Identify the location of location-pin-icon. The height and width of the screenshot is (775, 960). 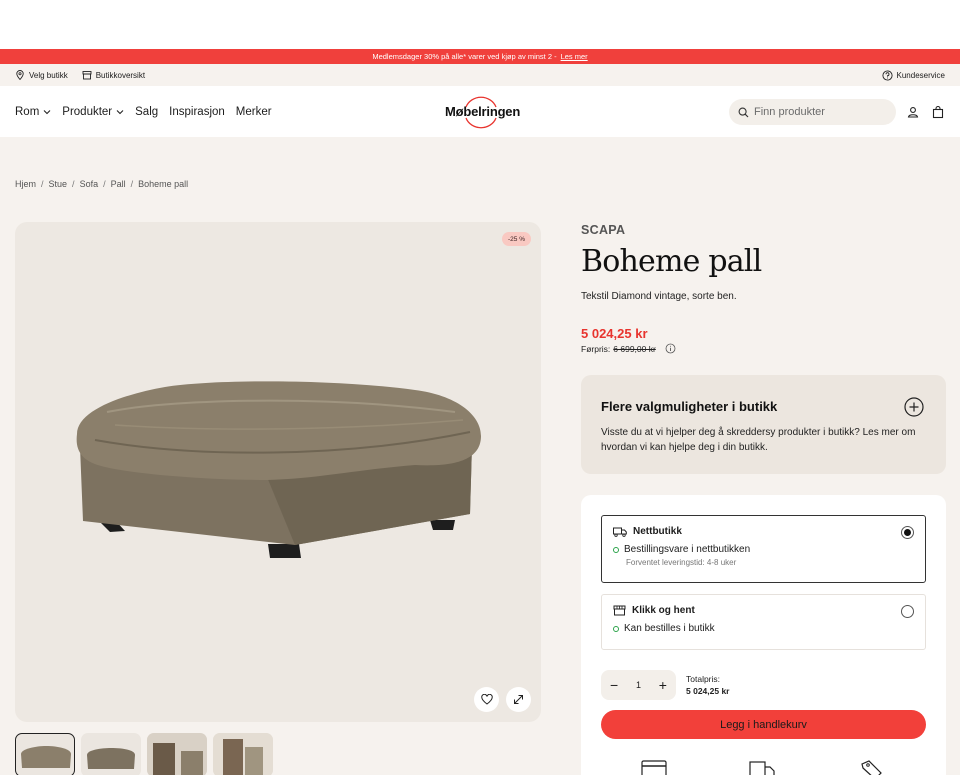
(20, 75).